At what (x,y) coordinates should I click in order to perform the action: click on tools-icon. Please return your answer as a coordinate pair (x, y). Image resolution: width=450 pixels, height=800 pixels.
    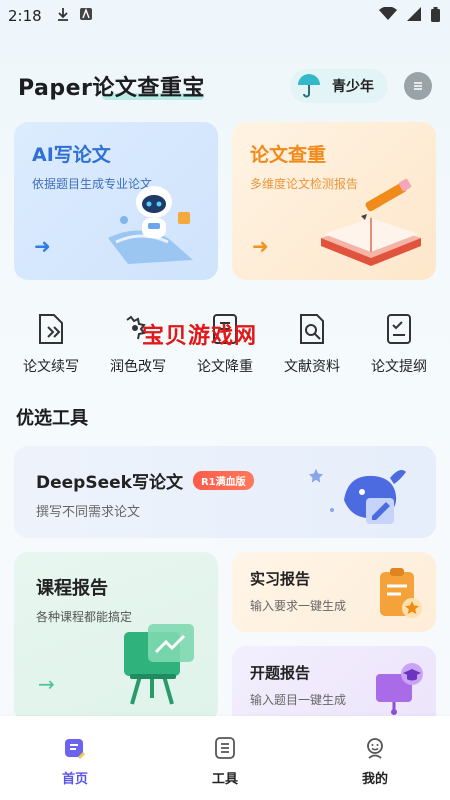
    Looking at the image, I should click on (225, 748).